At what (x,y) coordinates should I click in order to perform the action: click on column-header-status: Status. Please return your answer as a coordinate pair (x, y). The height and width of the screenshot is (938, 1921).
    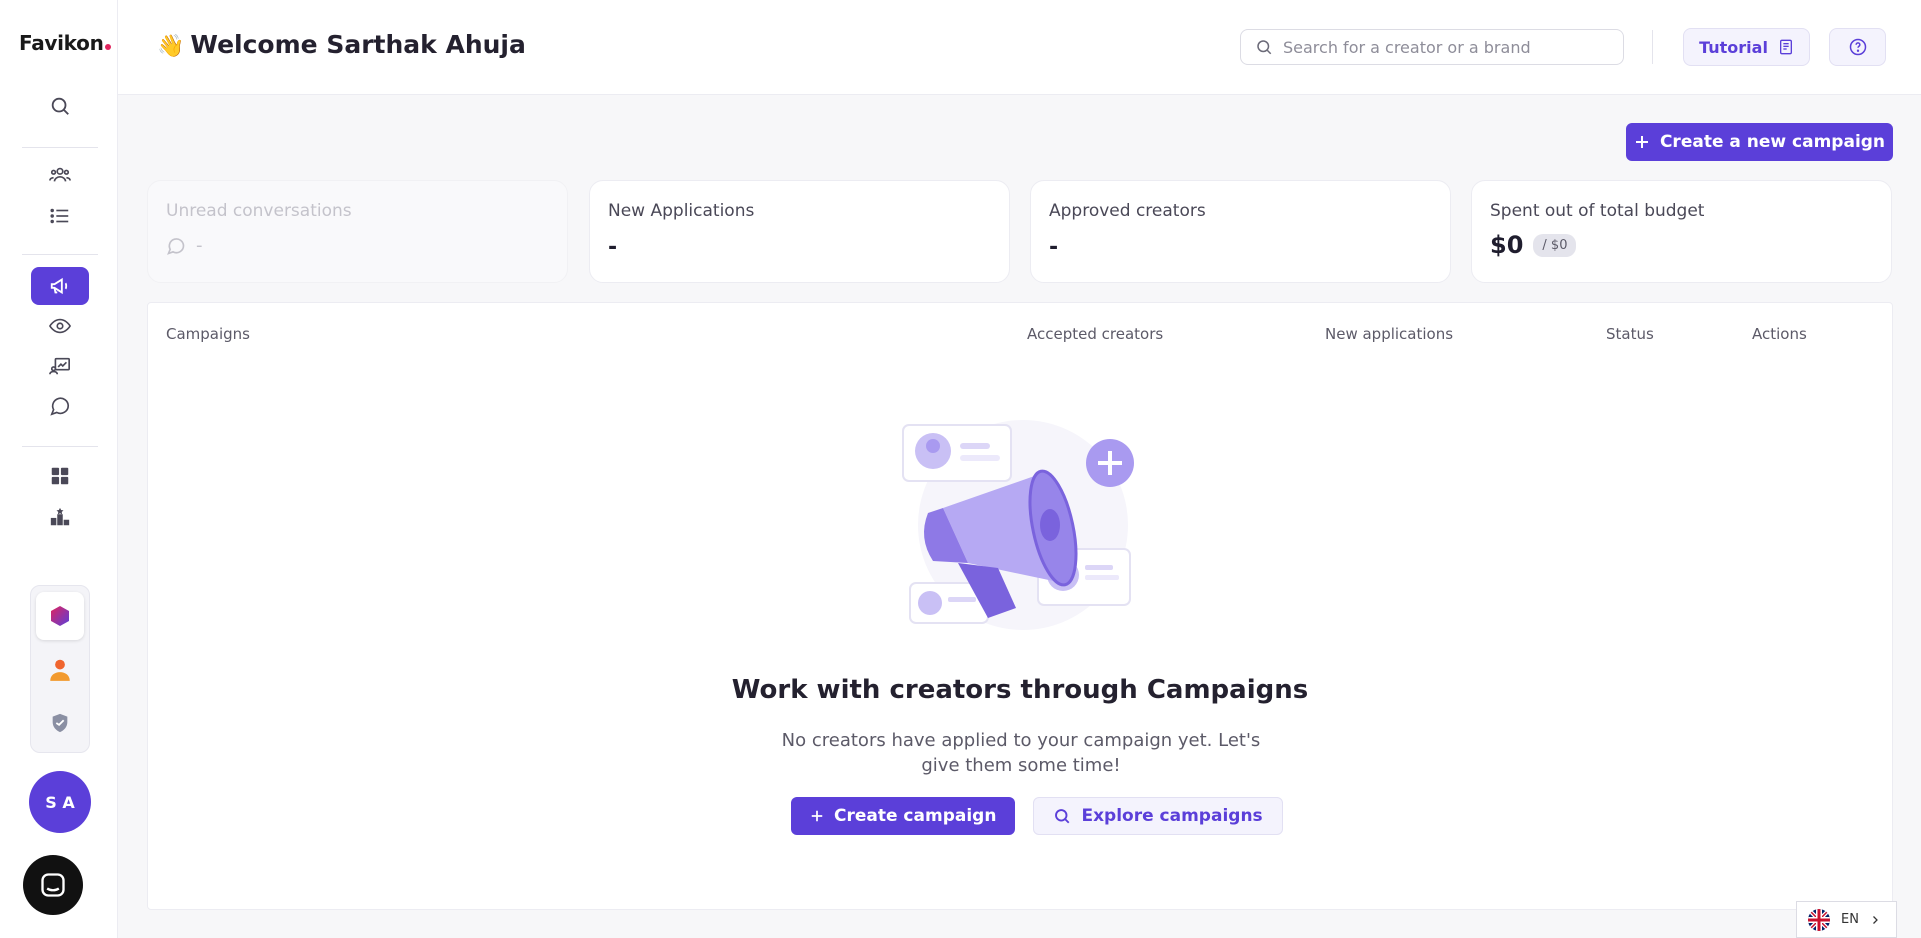
    Looking at the image, I should click on (1630, 334).